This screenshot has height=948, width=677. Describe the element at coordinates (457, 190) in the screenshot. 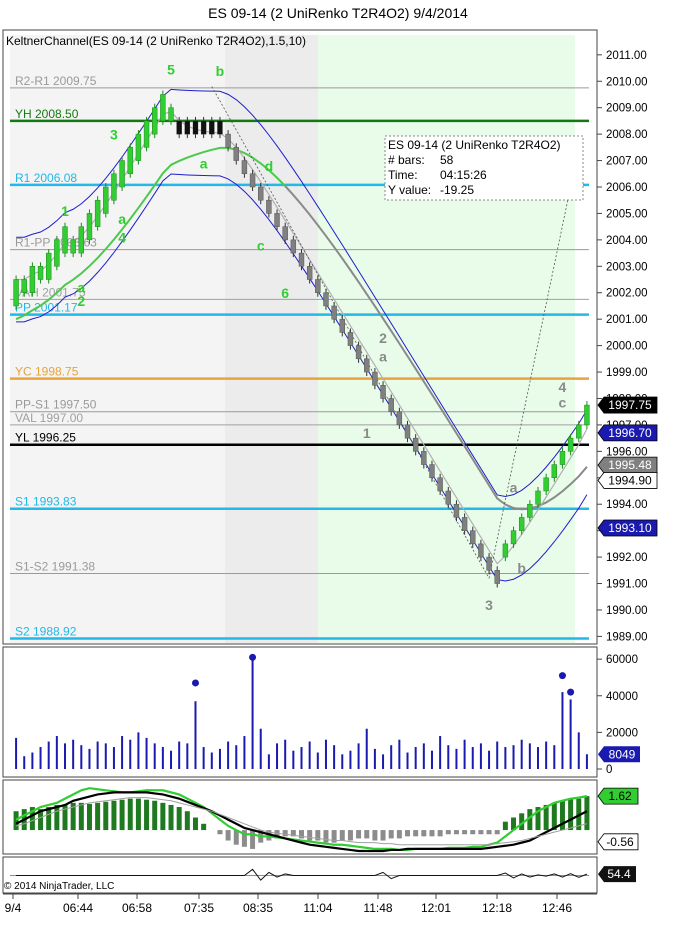

I see `info-value-yvalue: -19.25` at that location.